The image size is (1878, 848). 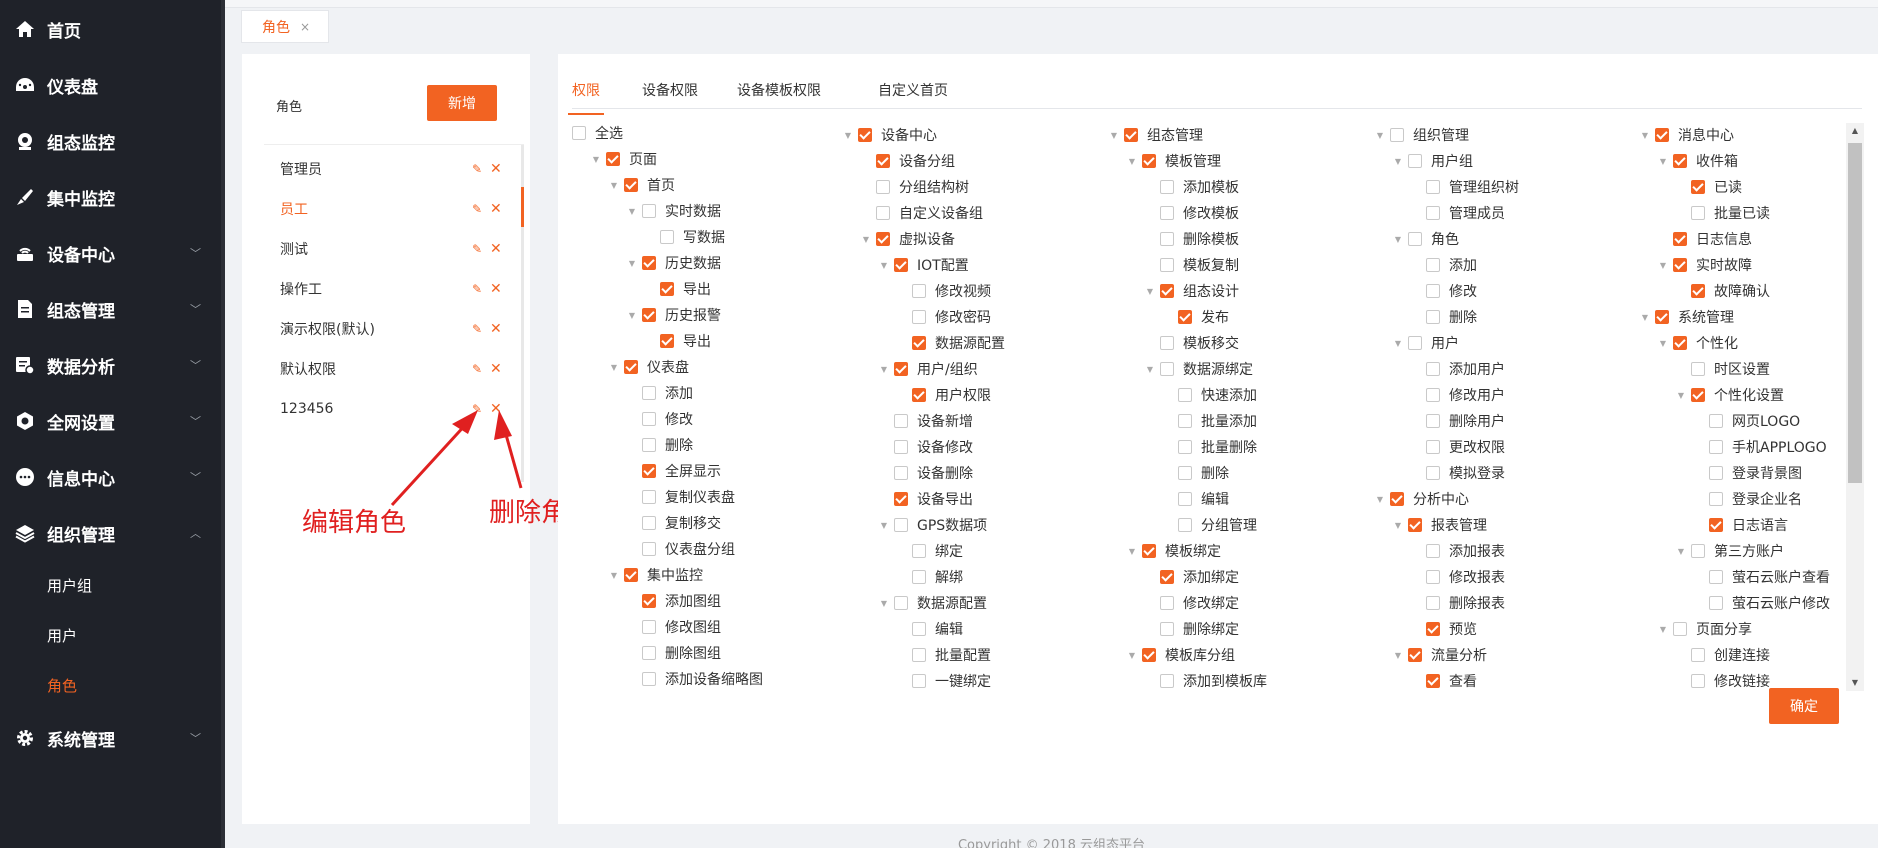 What do you see at coordinates (1722, 655) in the screenshot?
I see `permission-node: ▼创建连接` at bounding box center [1722, 655].